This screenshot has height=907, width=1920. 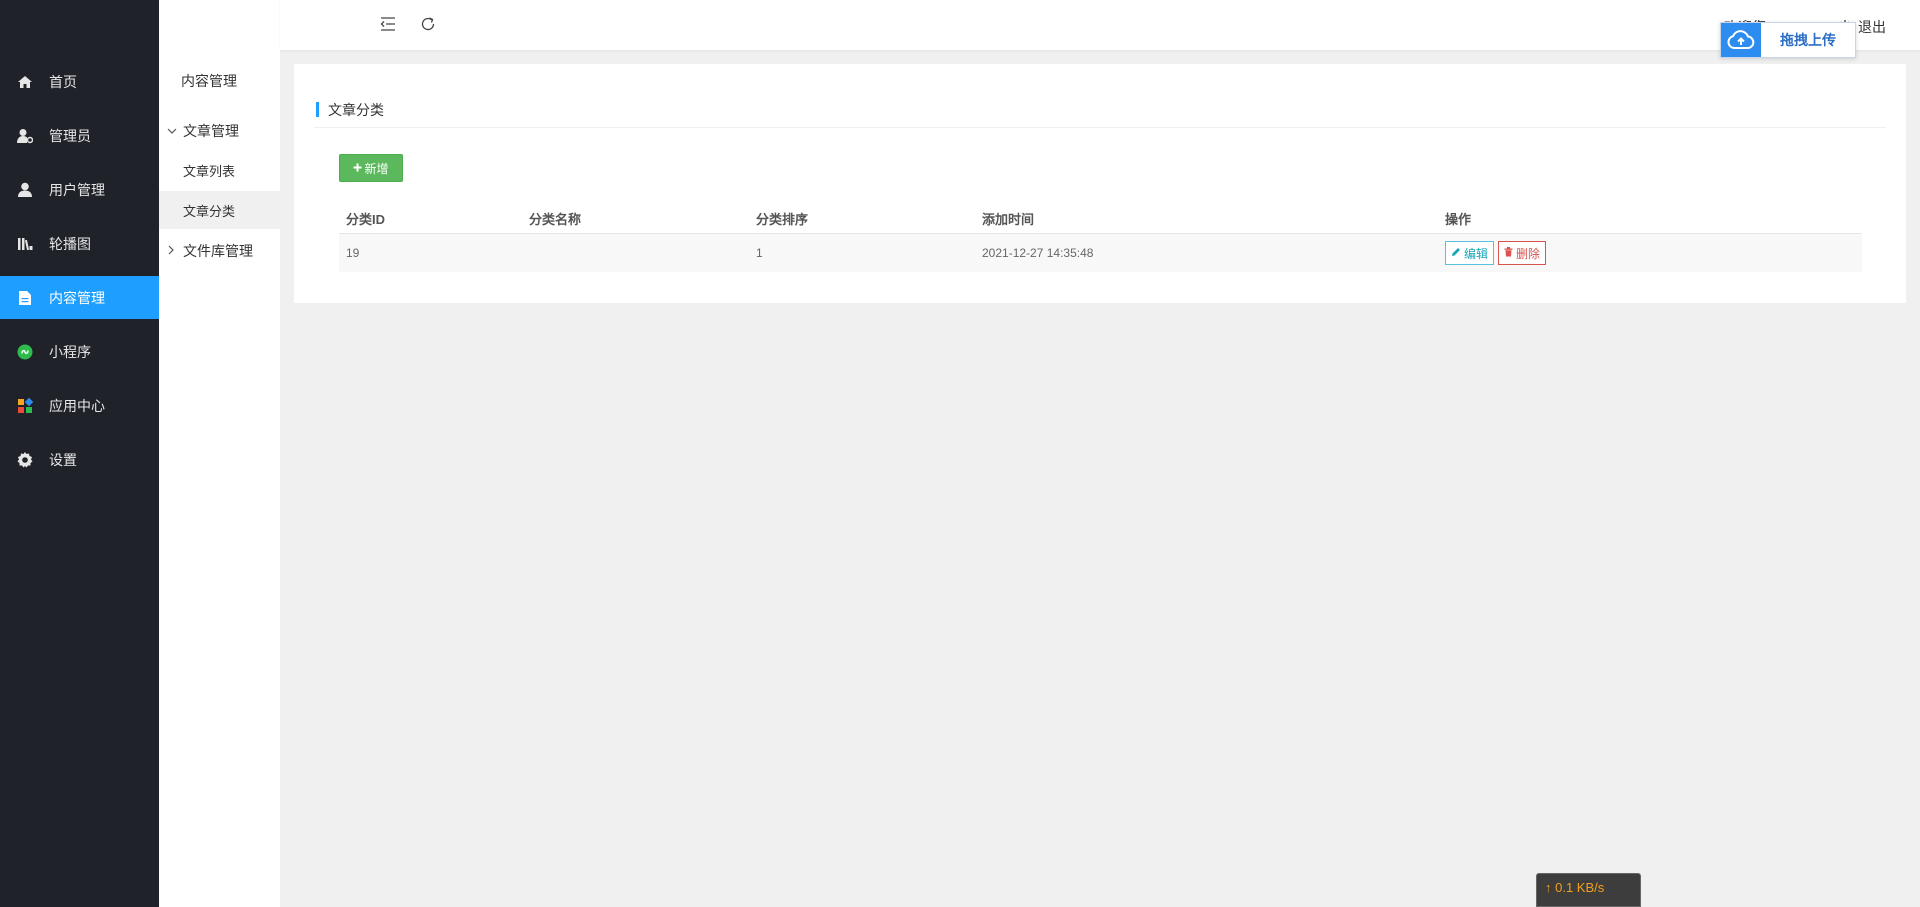 I want to click on sidebar-item-miniprogram: 小程序, so click(x=79, y=351).